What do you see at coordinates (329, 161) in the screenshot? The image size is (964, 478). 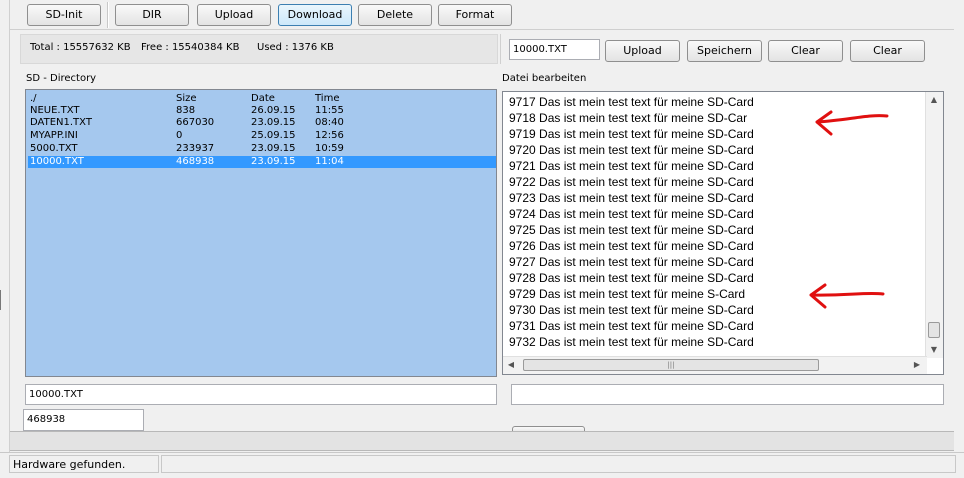 I see `file-time: 11:04` at bounding box center [329, 161].